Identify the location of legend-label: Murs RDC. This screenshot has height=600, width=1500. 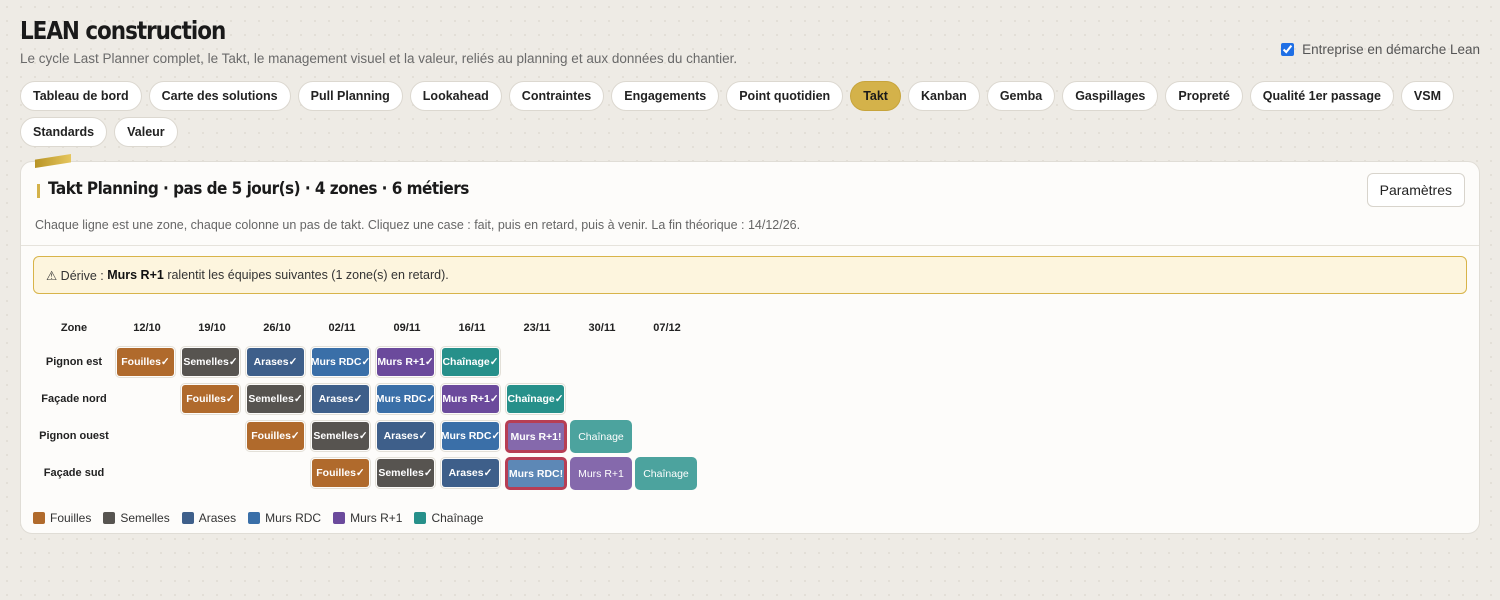
(293, 518).